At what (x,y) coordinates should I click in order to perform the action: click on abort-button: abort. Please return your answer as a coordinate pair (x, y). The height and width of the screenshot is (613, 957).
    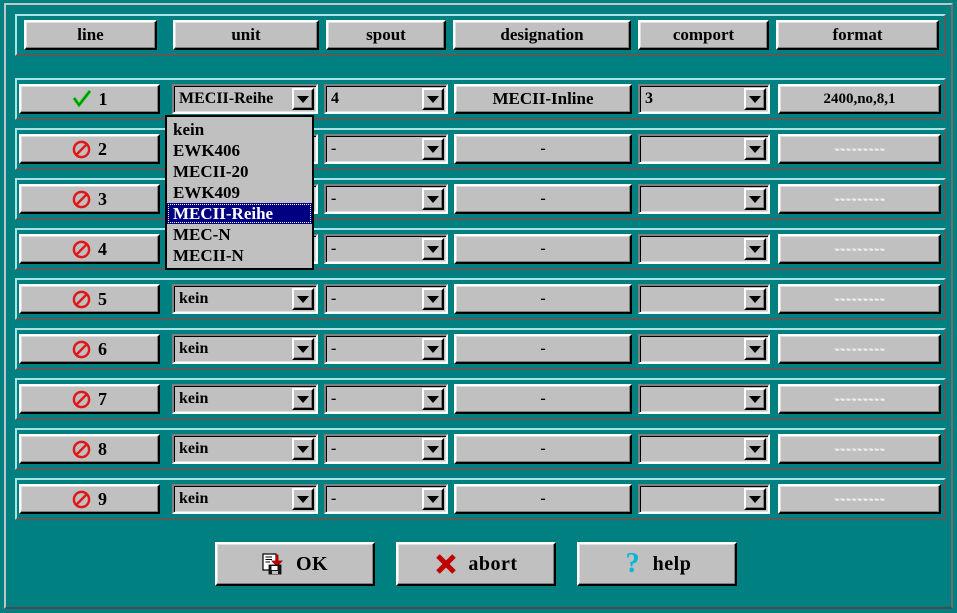
    Looking at the image, I should click on (476, 564).